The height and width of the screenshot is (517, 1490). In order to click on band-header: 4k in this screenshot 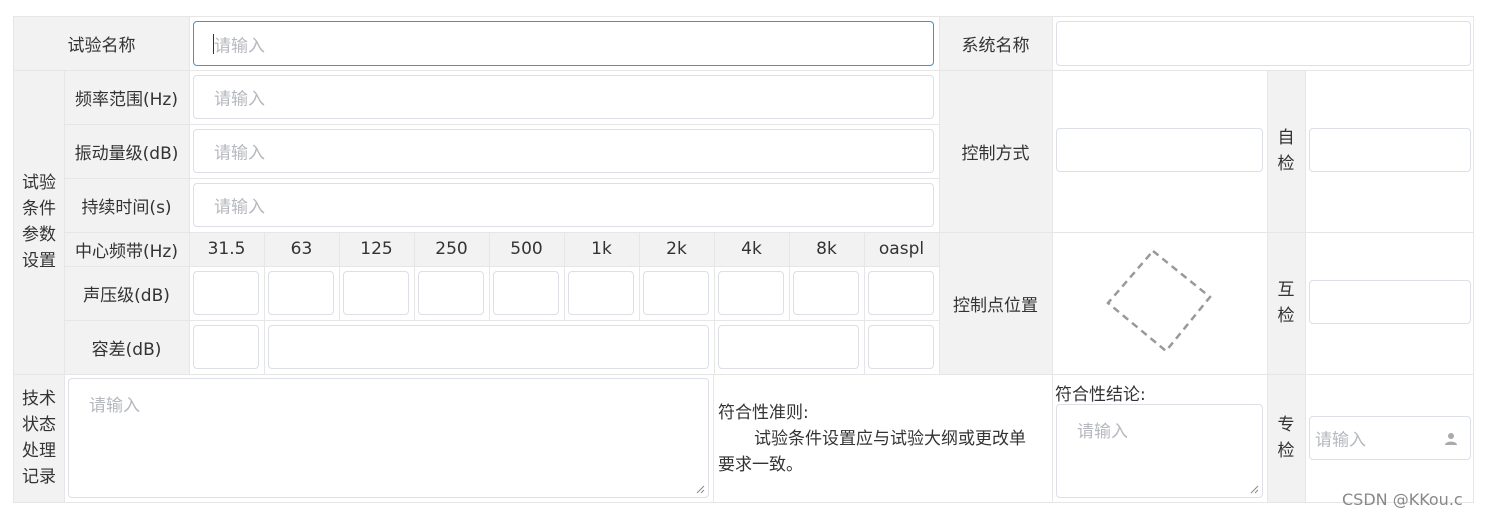, I will do `click(751, 249)`.